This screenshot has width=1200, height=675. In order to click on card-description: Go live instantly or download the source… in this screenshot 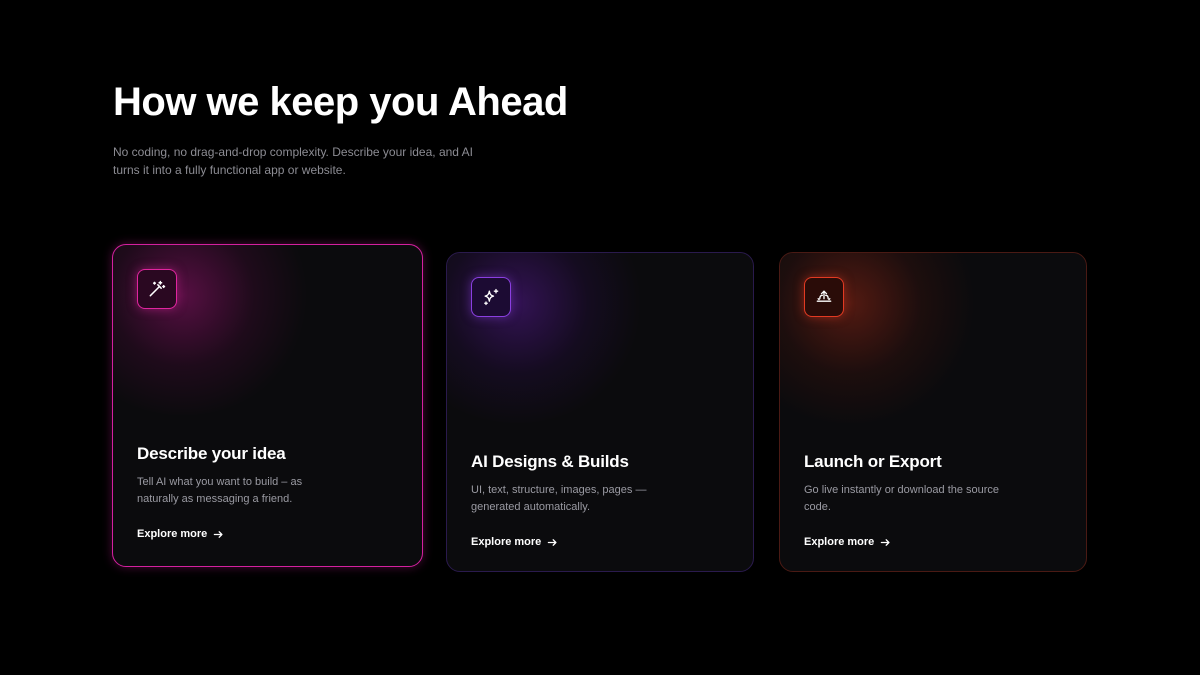, I will do `click(902, 498)`.